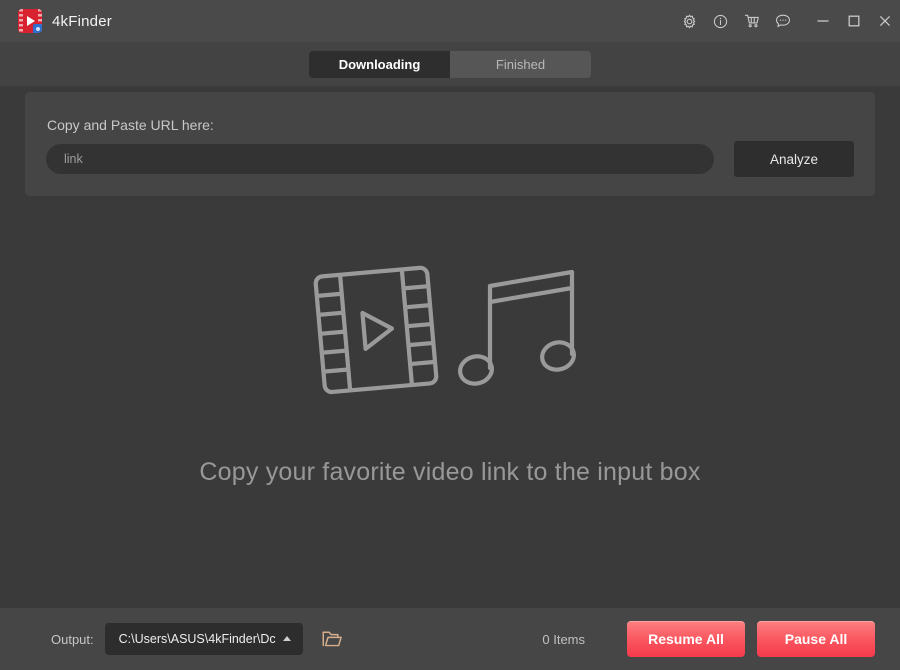  I want to click on empty-state-illustration, so click(444, 330).